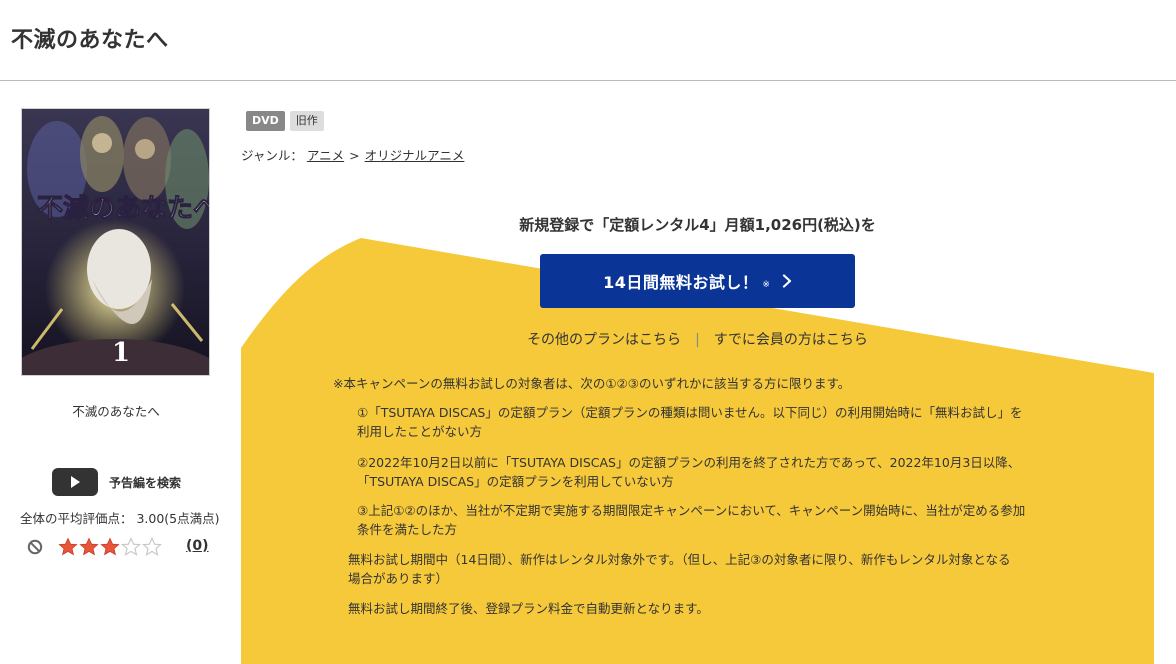 The width and height of the screenshot is (1176, 664). I want to click on ban-icon, so click(35, 547).